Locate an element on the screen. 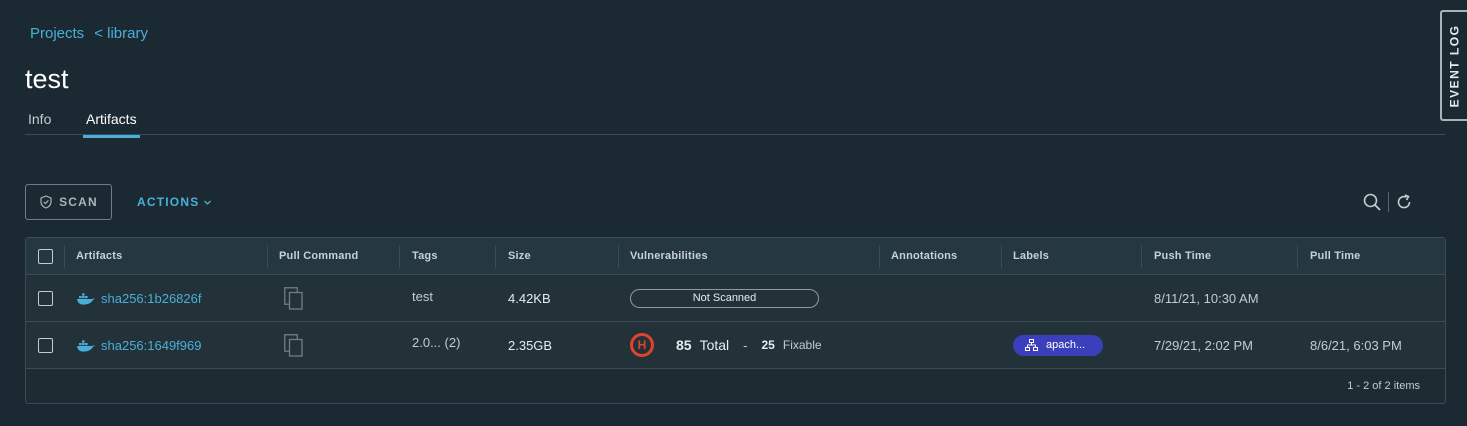  pagination-summary: 1 - 2 of 2 items is located at coordinates (1383, 386).